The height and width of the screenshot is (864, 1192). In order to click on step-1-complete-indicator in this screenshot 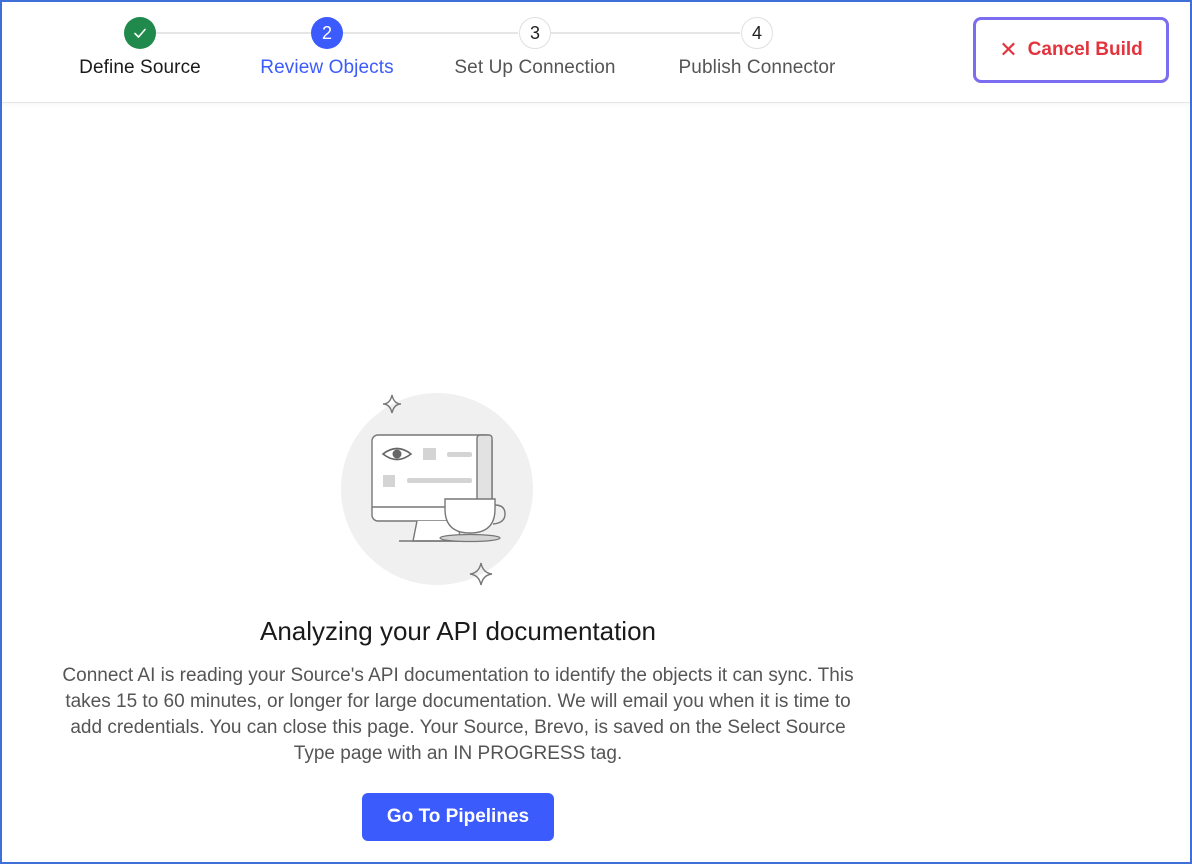, I will do `click(140, 33)`.